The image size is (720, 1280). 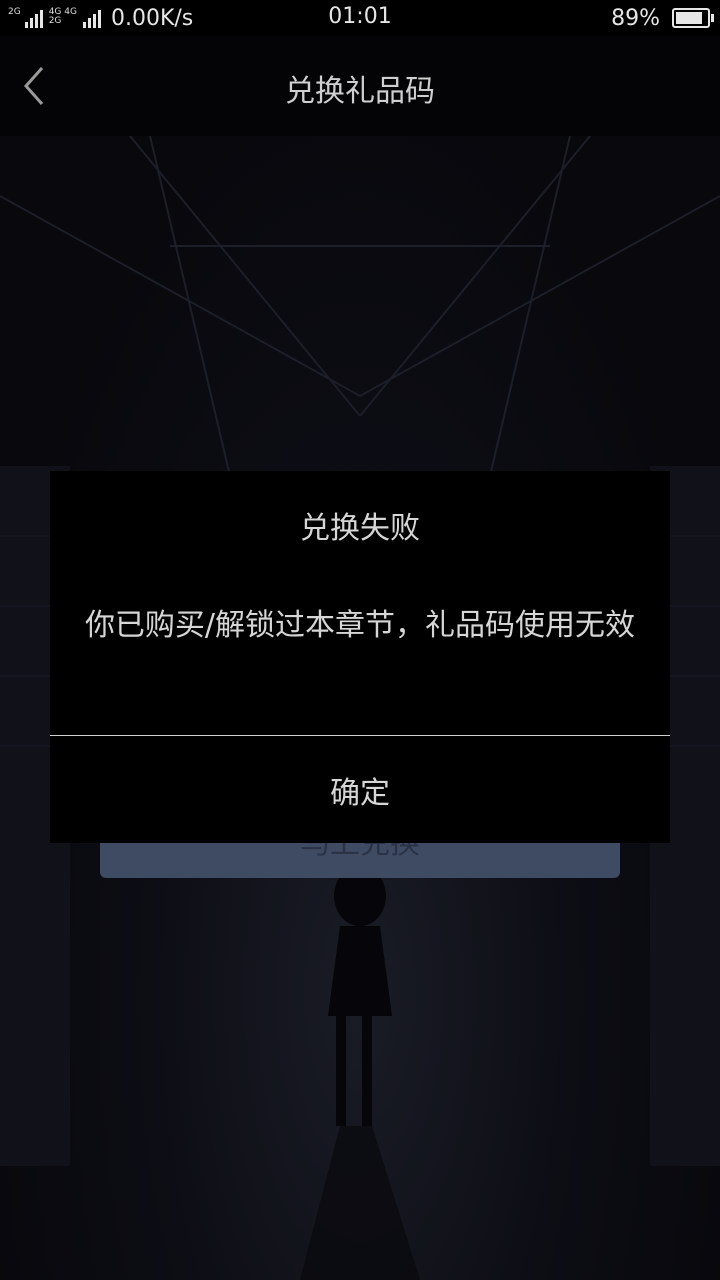 What do you see at coordinates (662, 18) in the screenshot?
I see `status-right: 89%` at bounding box center [662, 18].